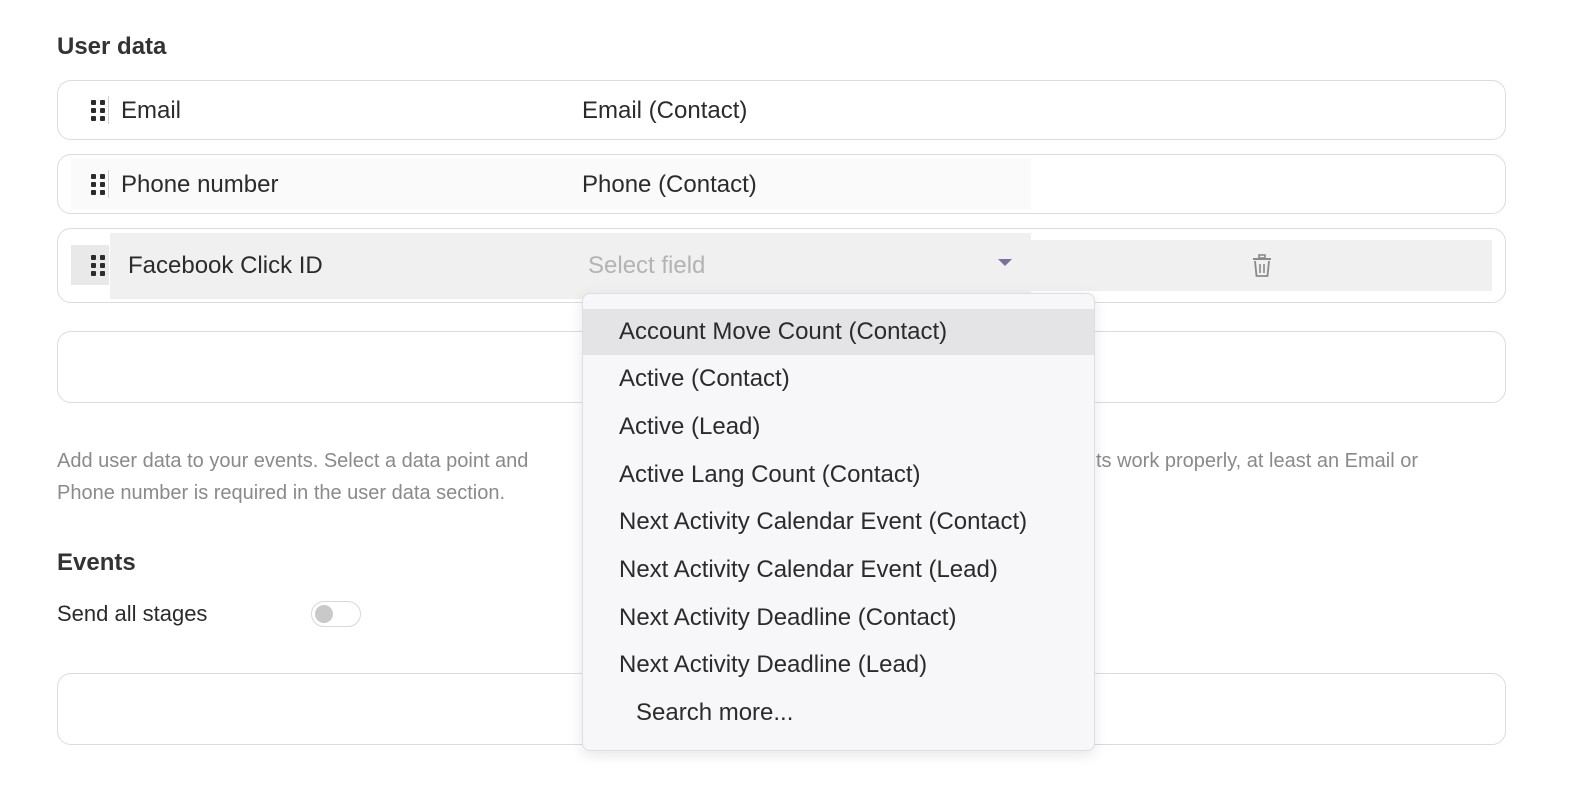 The width and height of the screenshot is (1594, 796). I want to click on dropdown-option: Active (Contact), so click(838, 379).